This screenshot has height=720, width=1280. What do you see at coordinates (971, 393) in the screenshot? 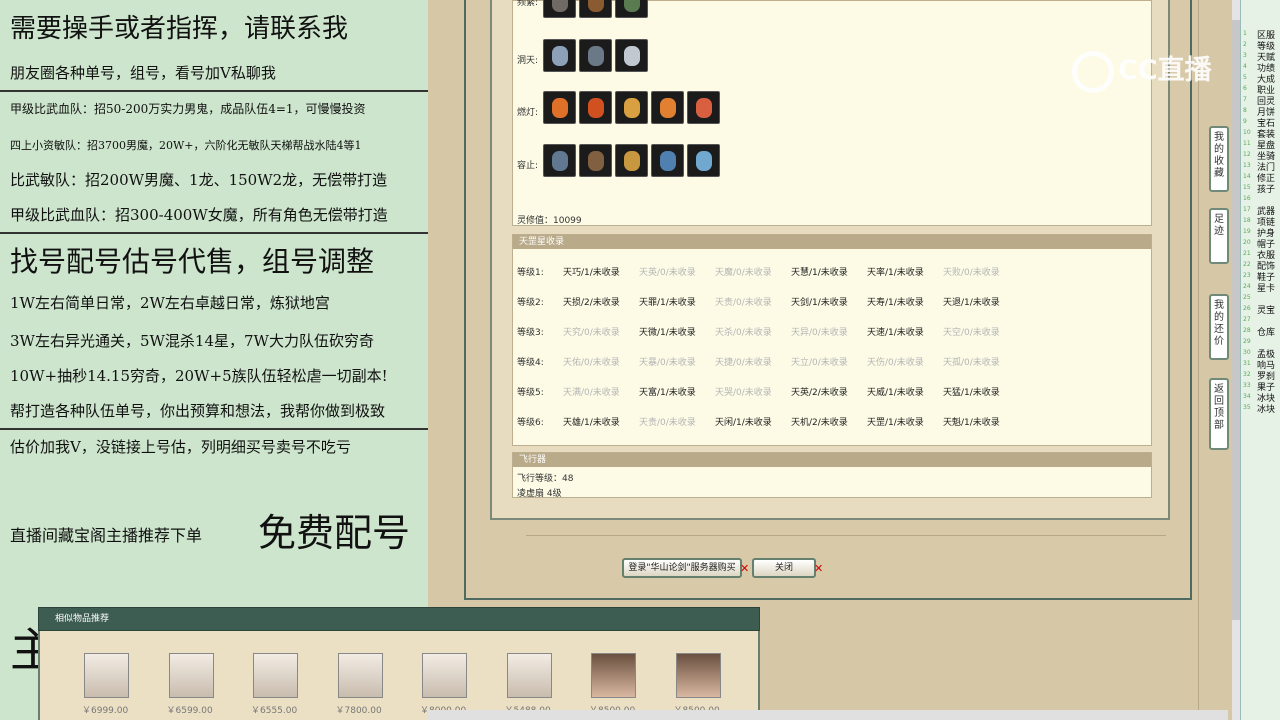
I see `star-entry: 天猛/1/未收录` at bounding box center [971, 393].